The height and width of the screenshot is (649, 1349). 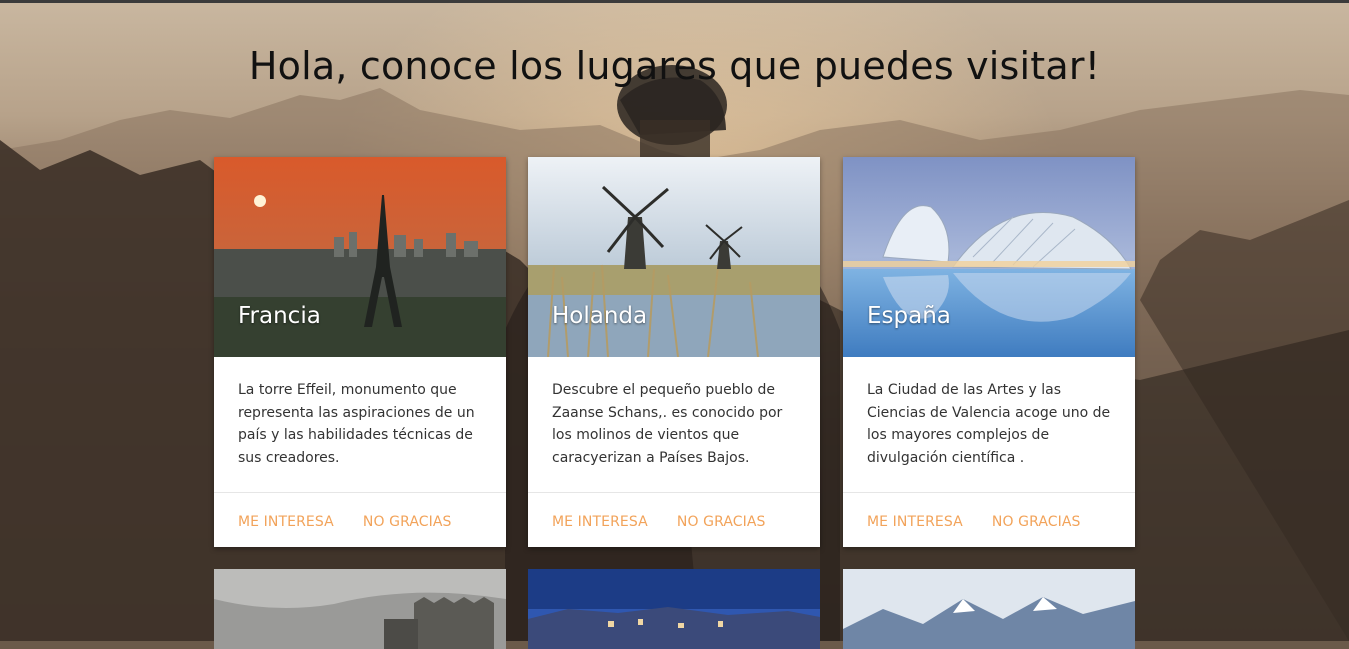 I want to click on alps-image, so click(x=989, y=609).